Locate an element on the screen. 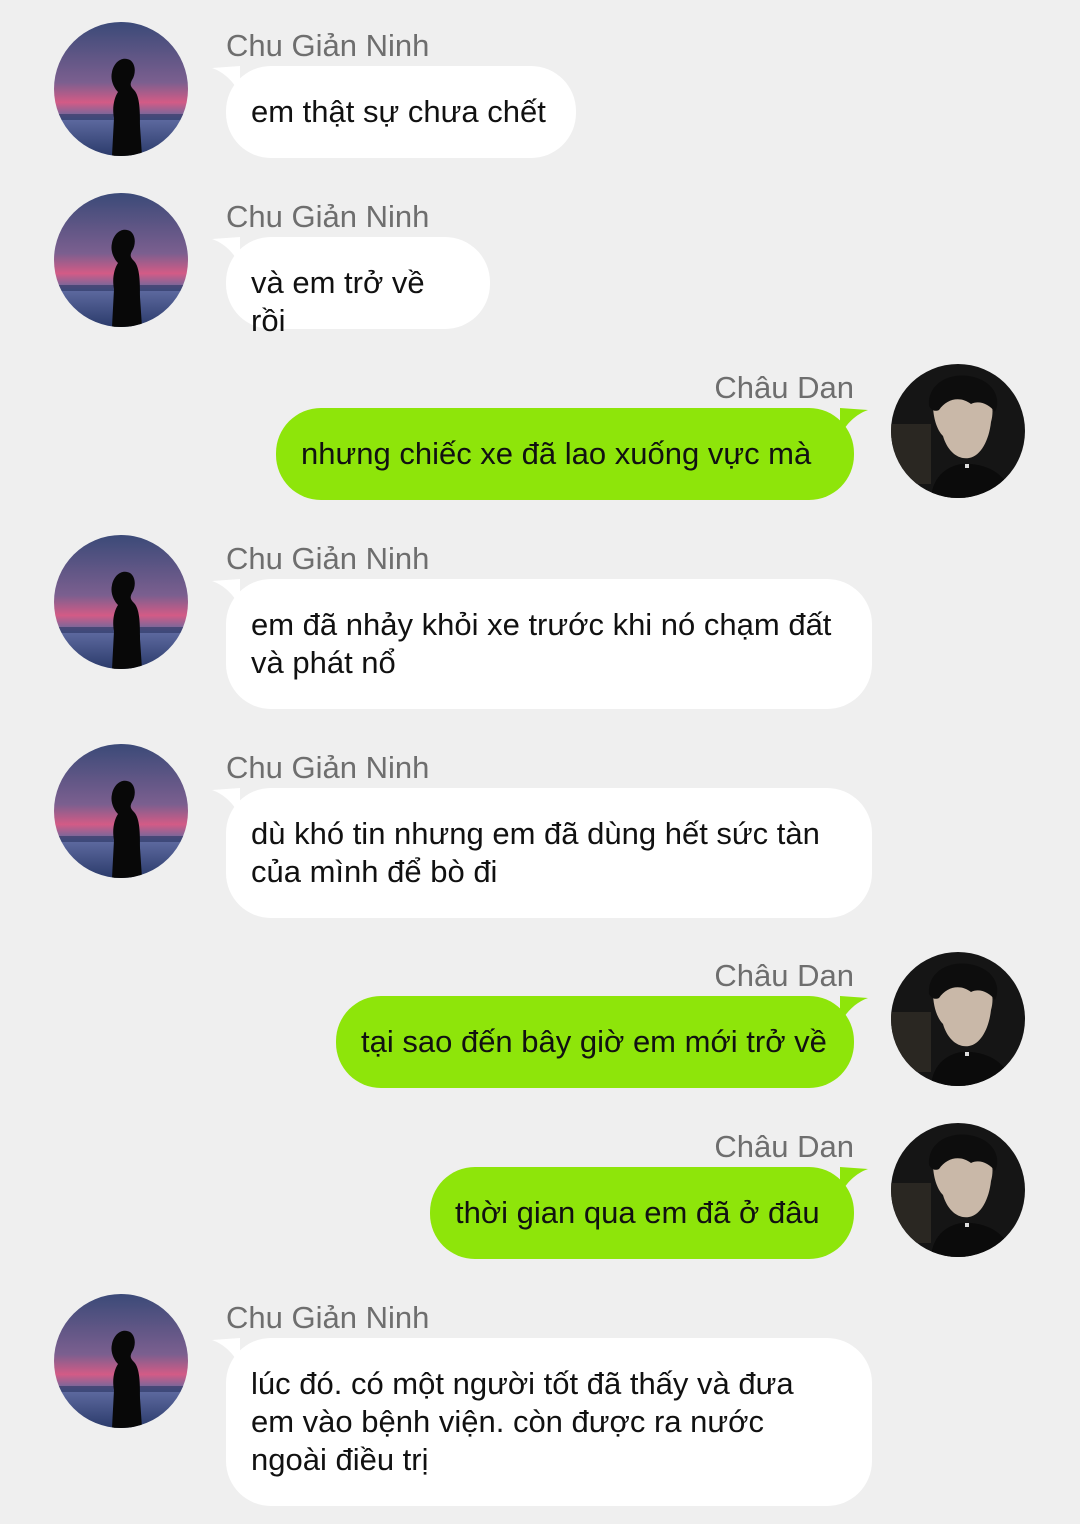 The width and height of the screenshot is (1080, 1524). message-bubble: em thật sự chưa chết is located at coordinates (394, 112).